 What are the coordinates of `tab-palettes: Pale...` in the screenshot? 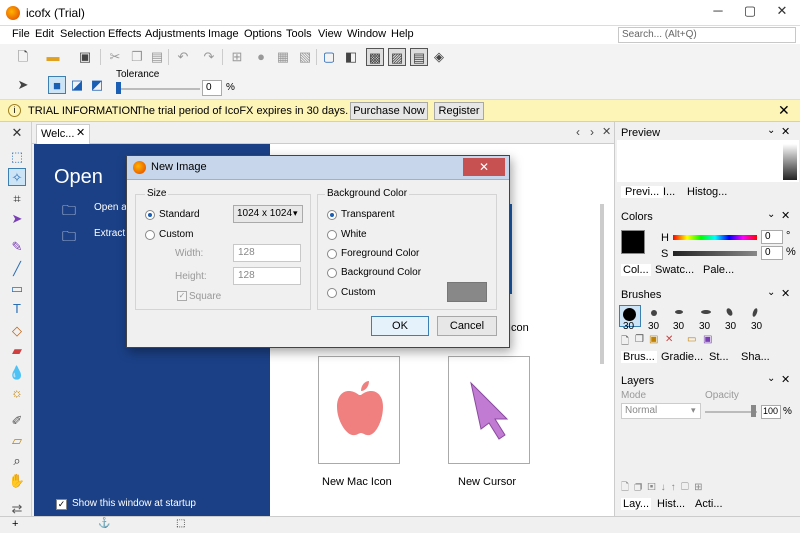 It's located at (718, 270).